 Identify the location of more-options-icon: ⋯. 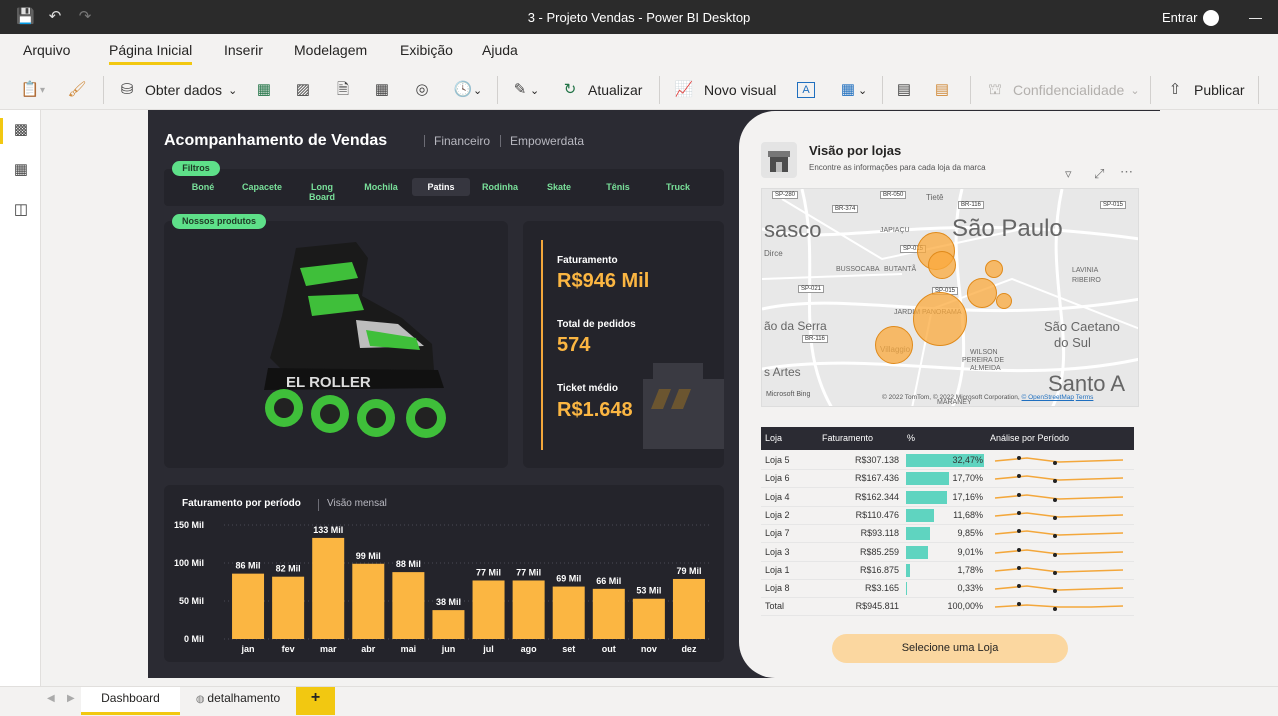
(1126, 172).